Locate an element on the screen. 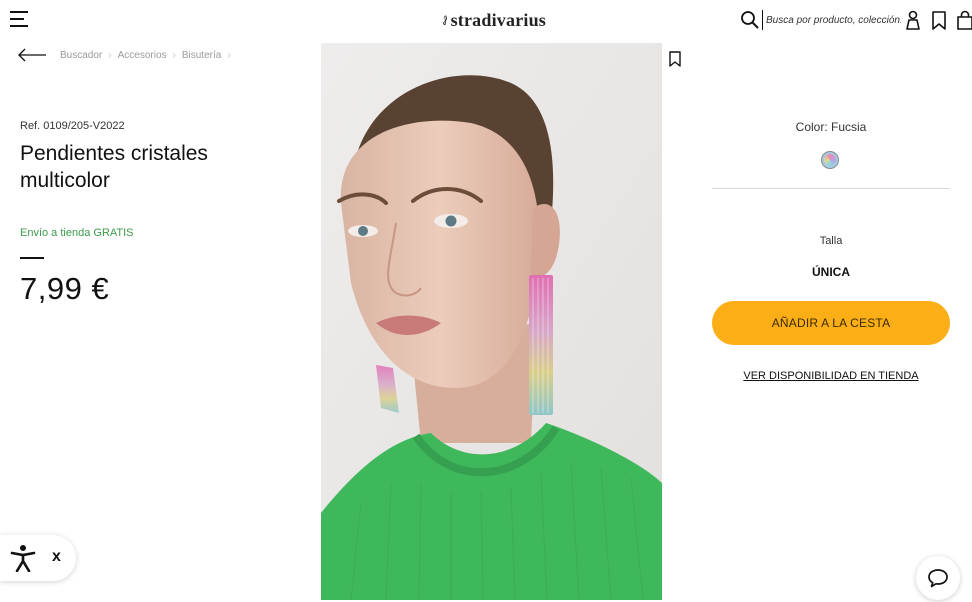 The image size is (972, 602). user-icon is located at coordinates (913, 20).